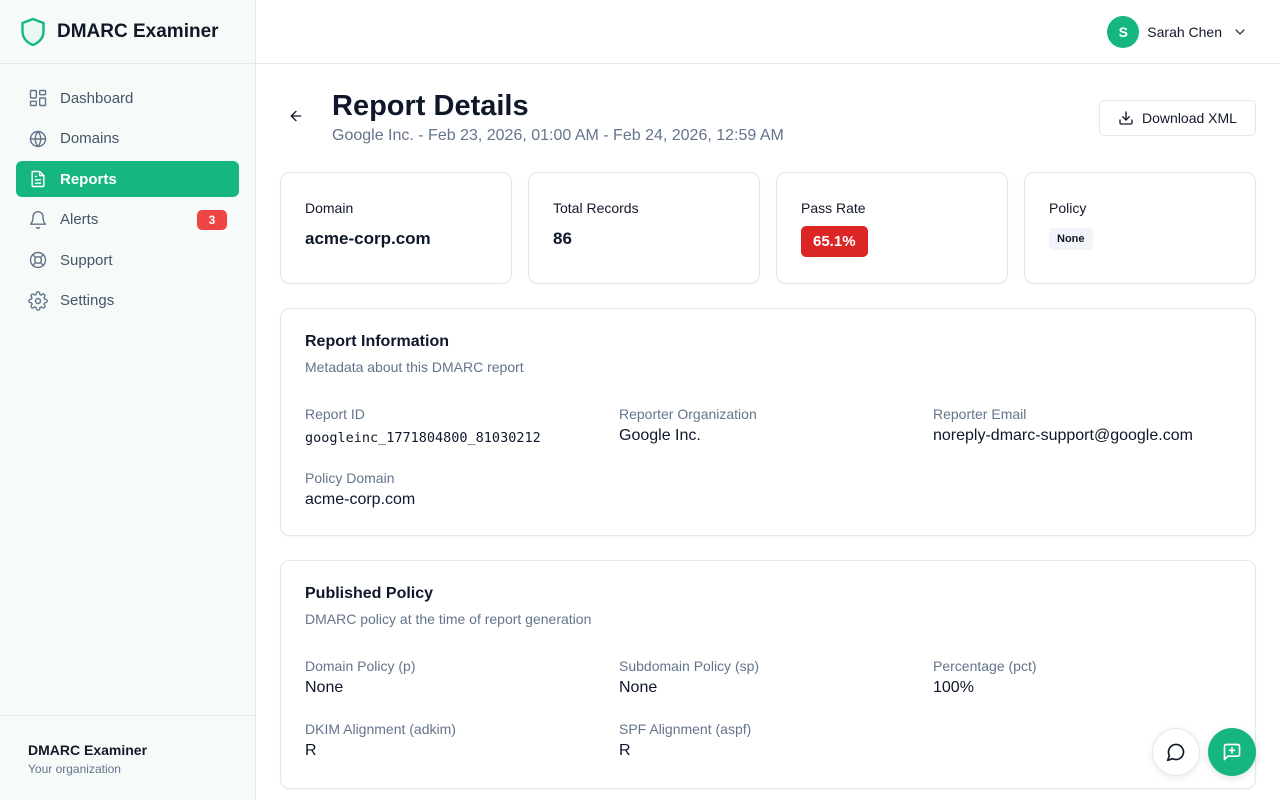  What do you see at coordinates (980, 414) in the screenshot?
I see `field-label: Reporter Email` at bounding box center [980, 414].